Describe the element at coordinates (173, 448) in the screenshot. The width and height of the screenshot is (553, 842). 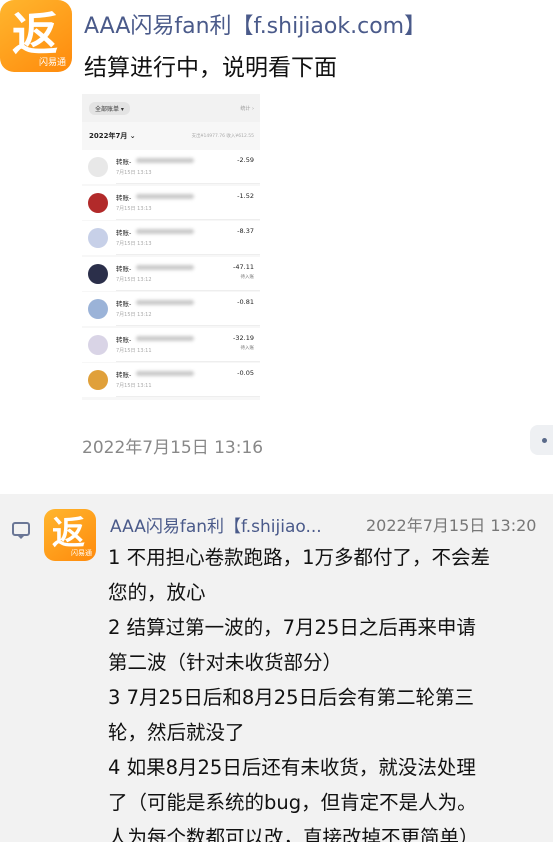
I see `message-timestamp: 2022年7月15日 13:16` at that location.